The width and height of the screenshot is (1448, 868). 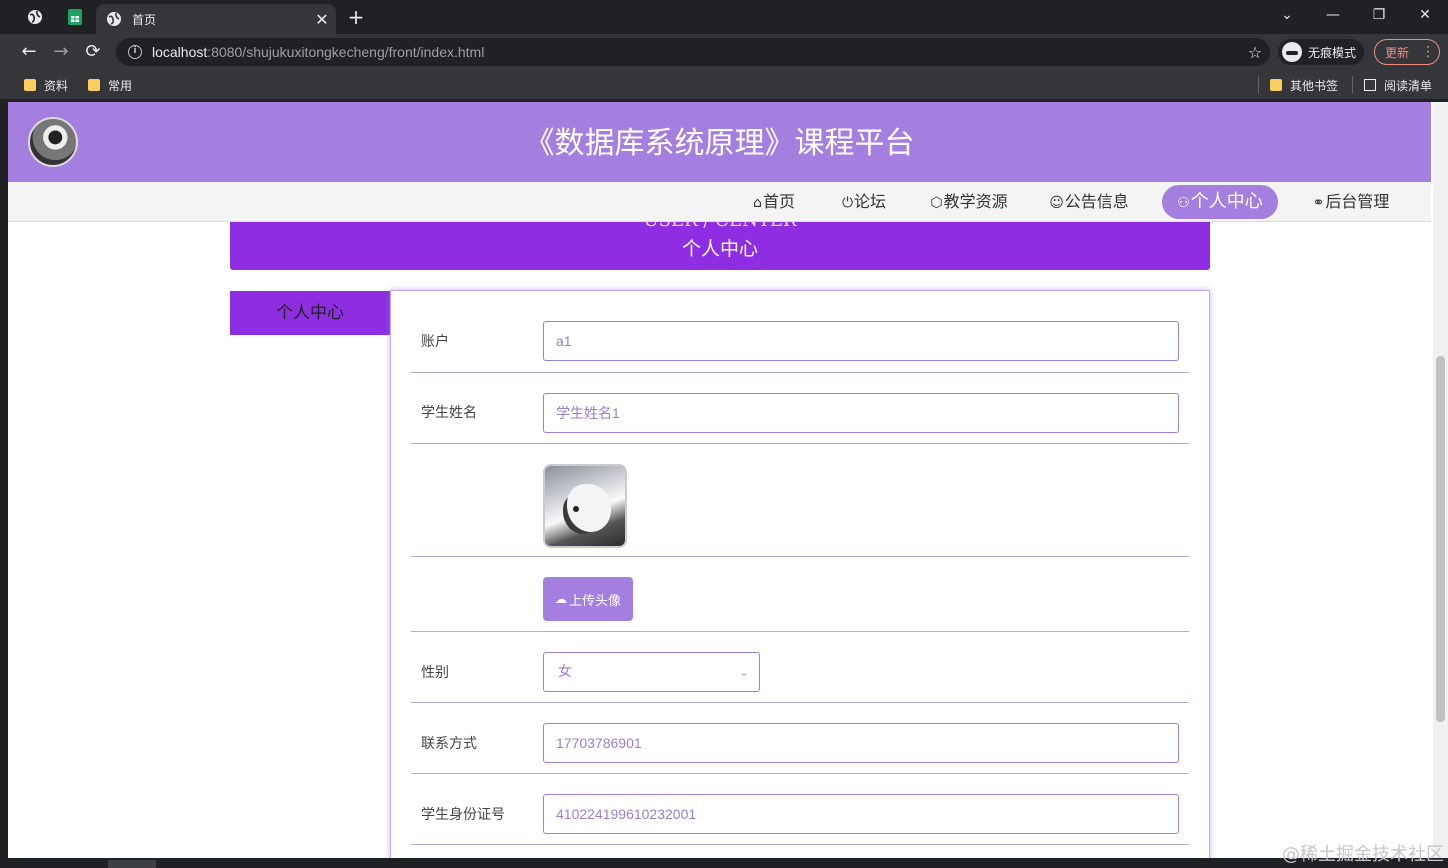 What do you see at coordinates (449, 744) in the screenshot?
I see `phone-label: 联系方式` at bounding box center [449, 744].